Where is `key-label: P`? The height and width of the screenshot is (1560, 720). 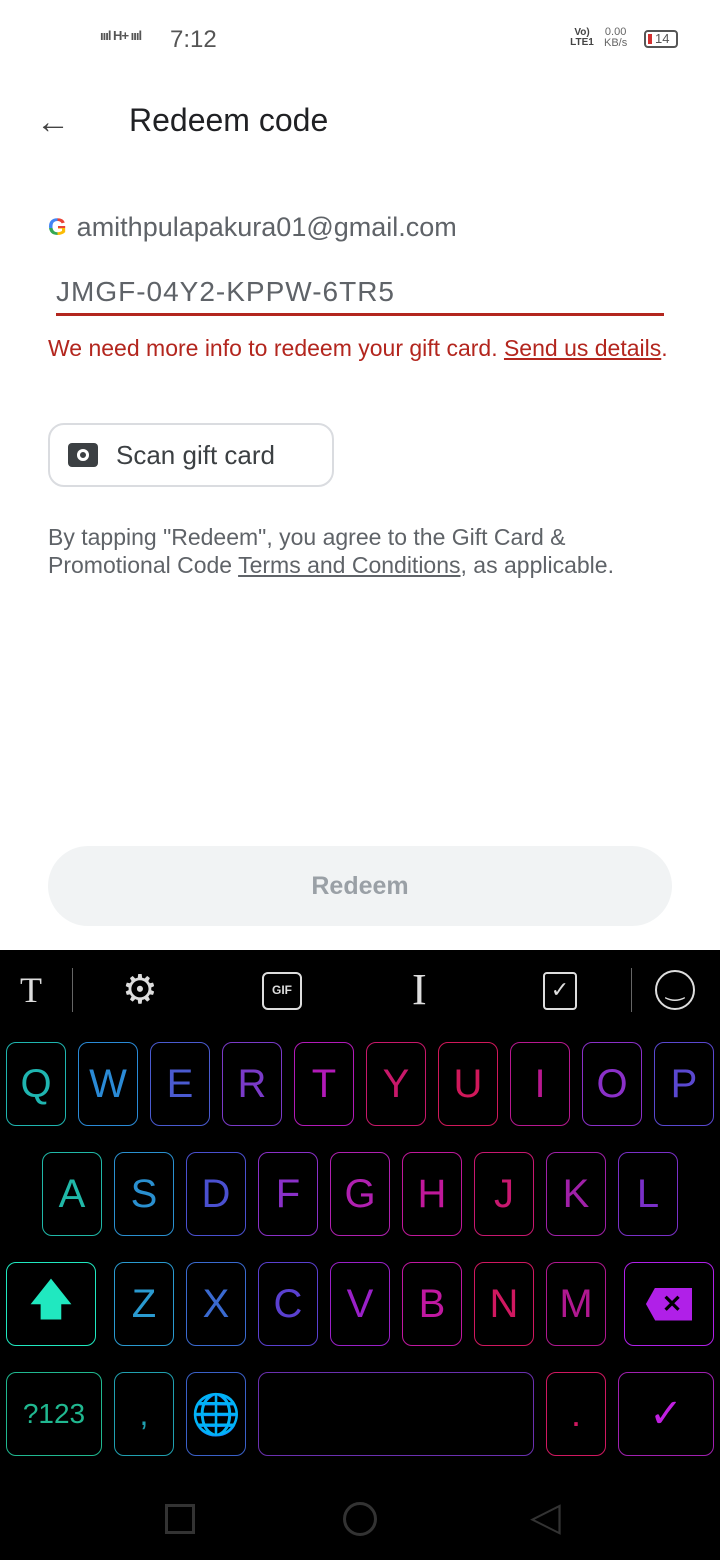 key-label: P is located at coordinates (684, 1083).